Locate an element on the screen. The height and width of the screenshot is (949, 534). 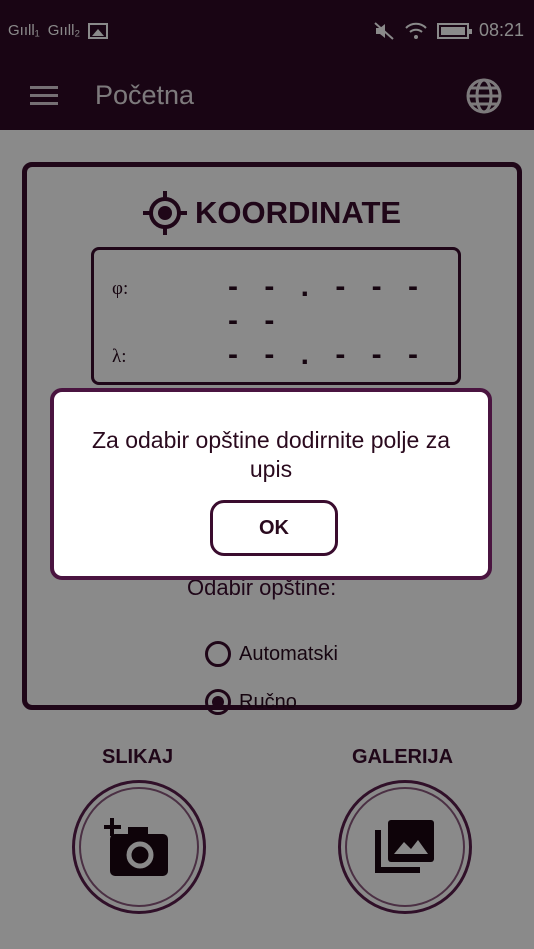
ok-button: OK is located at coordinates (274, 528).